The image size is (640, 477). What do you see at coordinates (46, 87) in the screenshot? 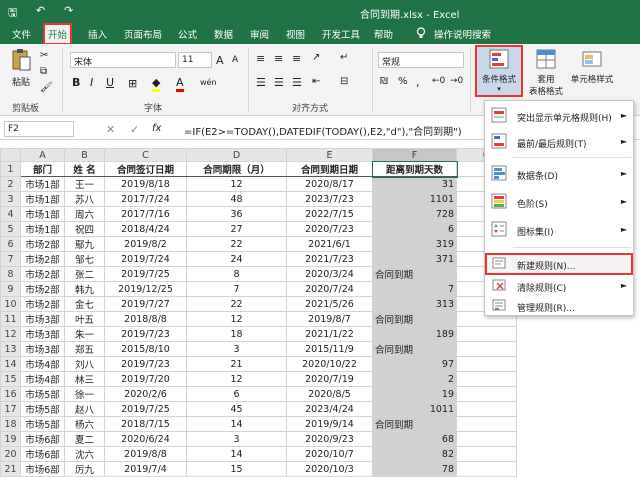
I see `format-painter-icon: 🖌` at bounding box center [46, 87].